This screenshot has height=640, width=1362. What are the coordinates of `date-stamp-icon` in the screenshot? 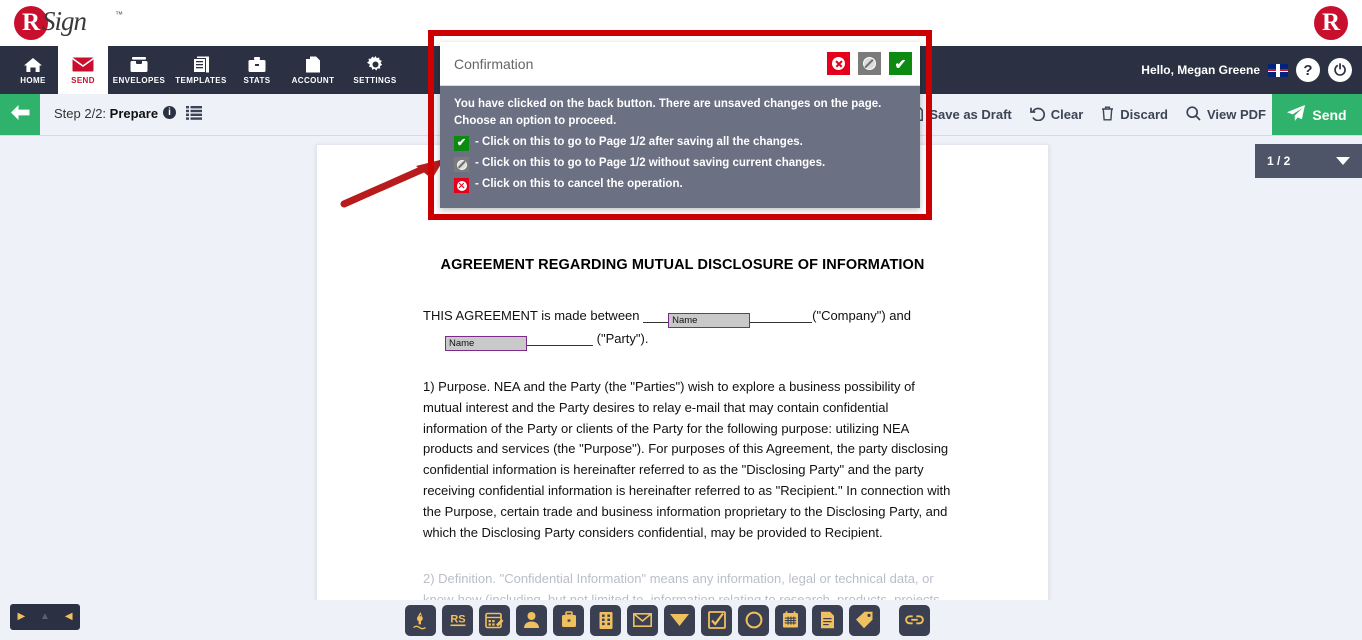 It's located at (494, 620).